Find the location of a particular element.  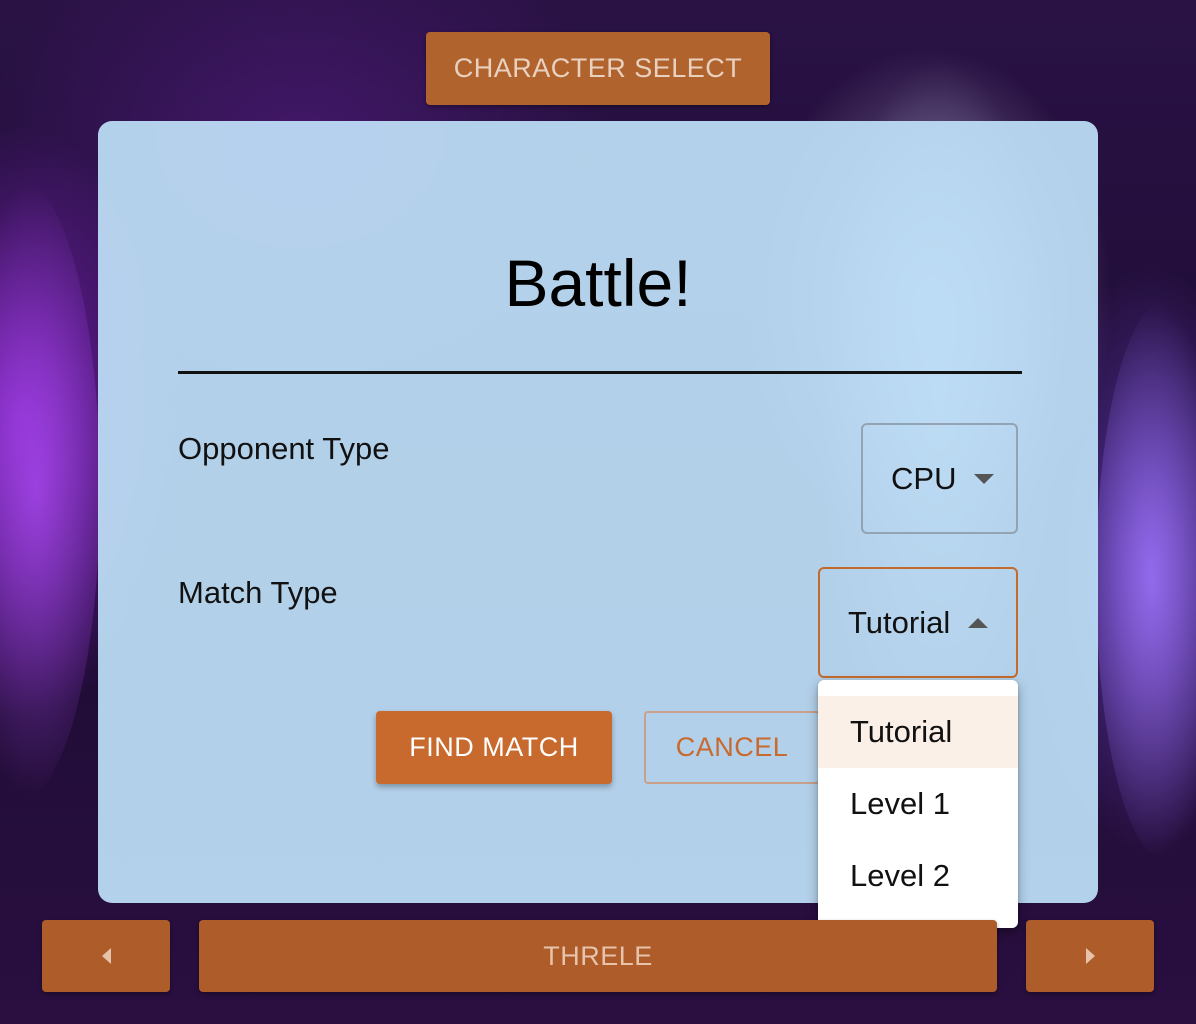

match-type-label: Match Type is located at coordinates (258, 592).